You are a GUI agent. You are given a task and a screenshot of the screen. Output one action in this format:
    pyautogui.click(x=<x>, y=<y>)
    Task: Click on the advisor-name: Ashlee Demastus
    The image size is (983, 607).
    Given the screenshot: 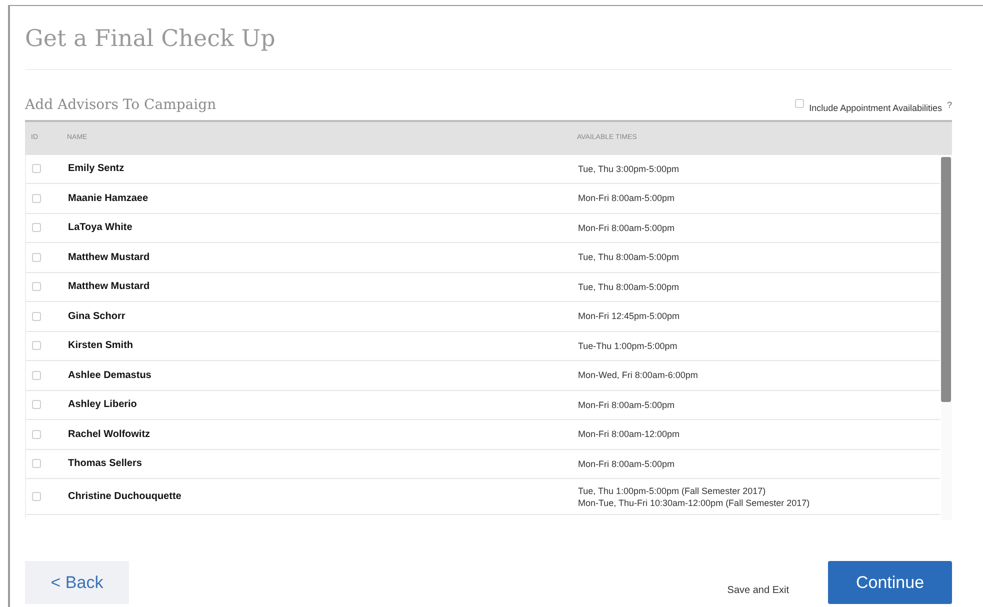 What is the action you would take?
    pyautogui.click(x=110, y=375)
    